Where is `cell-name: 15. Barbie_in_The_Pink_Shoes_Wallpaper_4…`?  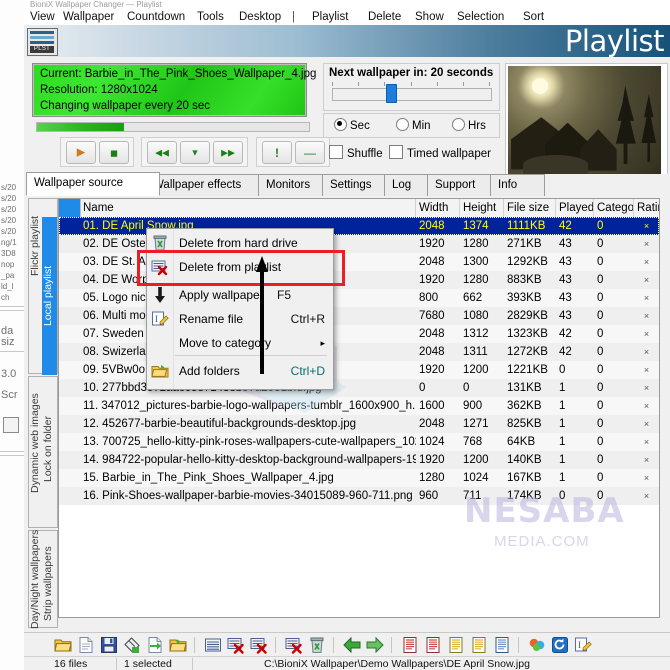
cell-name: 15. Barbie_in_The_Pink_Shoes_Wallpaper_4… is located at coordinates (208, 478).